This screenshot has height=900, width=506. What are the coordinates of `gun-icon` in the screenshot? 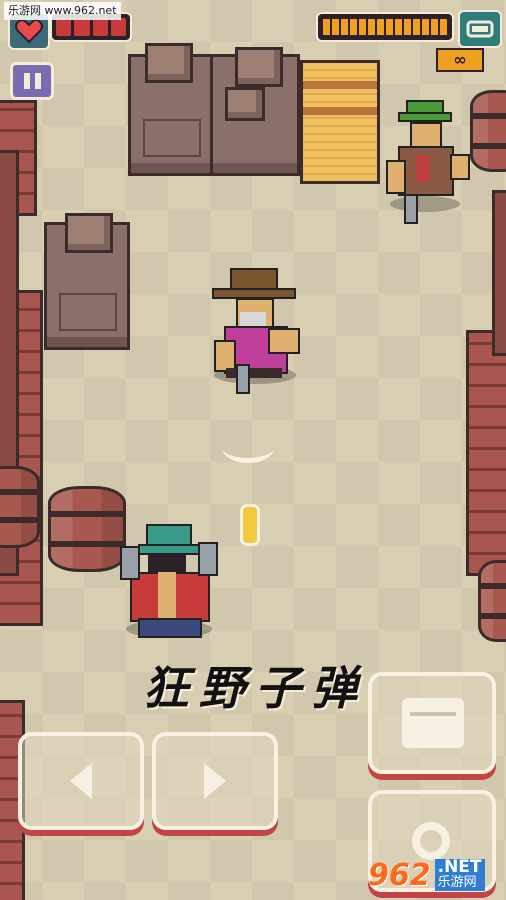 It's located at (480, 29).